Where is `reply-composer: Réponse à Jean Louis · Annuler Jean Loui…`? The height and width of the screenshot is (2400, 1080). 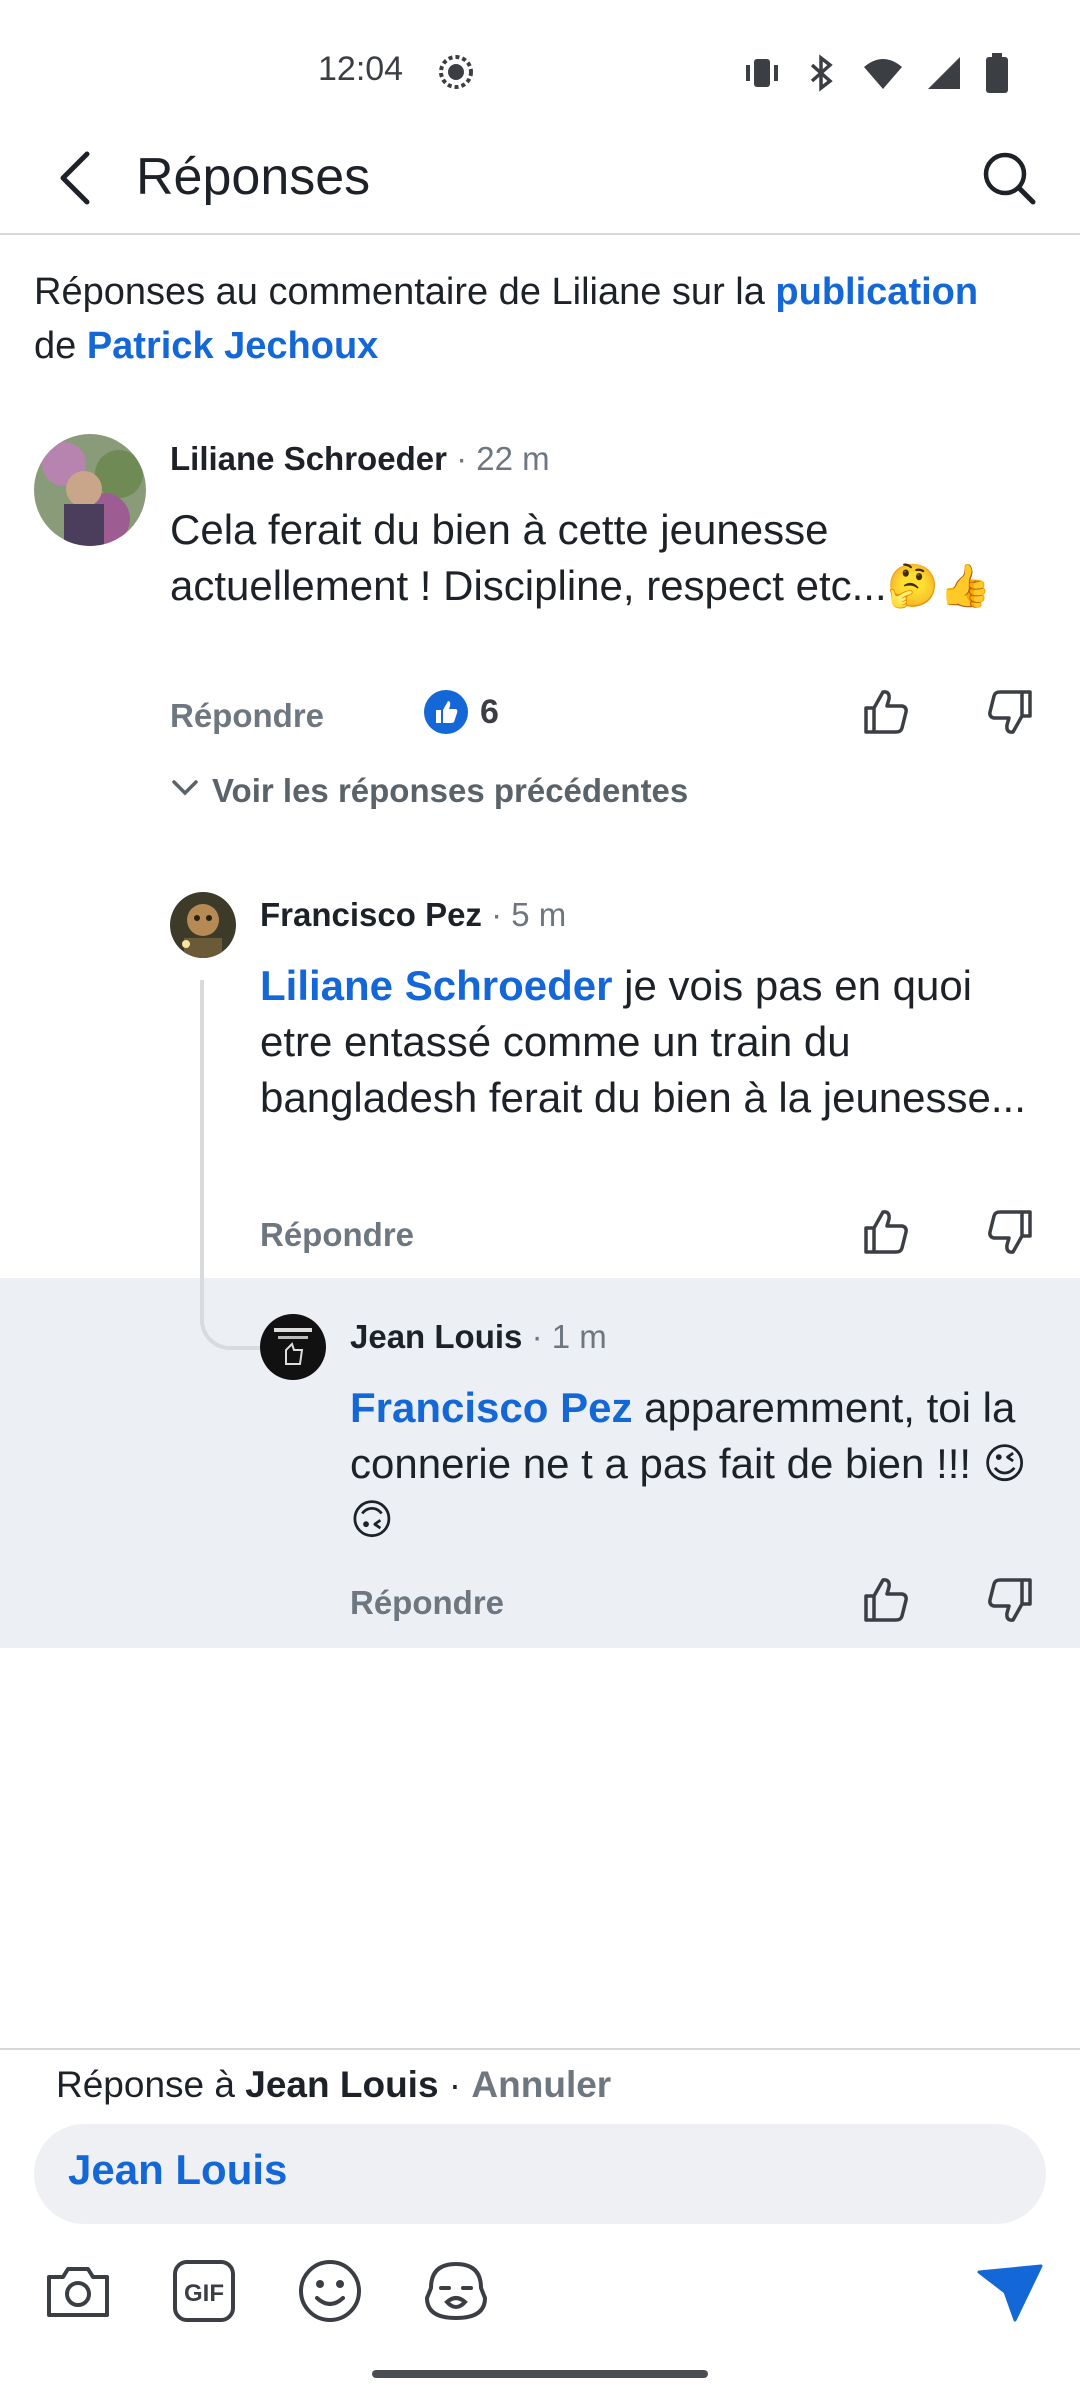
reply-composer: Réponse à Jean Louis · Annuler Jean Loui… is located at coordinates (540, 2224).